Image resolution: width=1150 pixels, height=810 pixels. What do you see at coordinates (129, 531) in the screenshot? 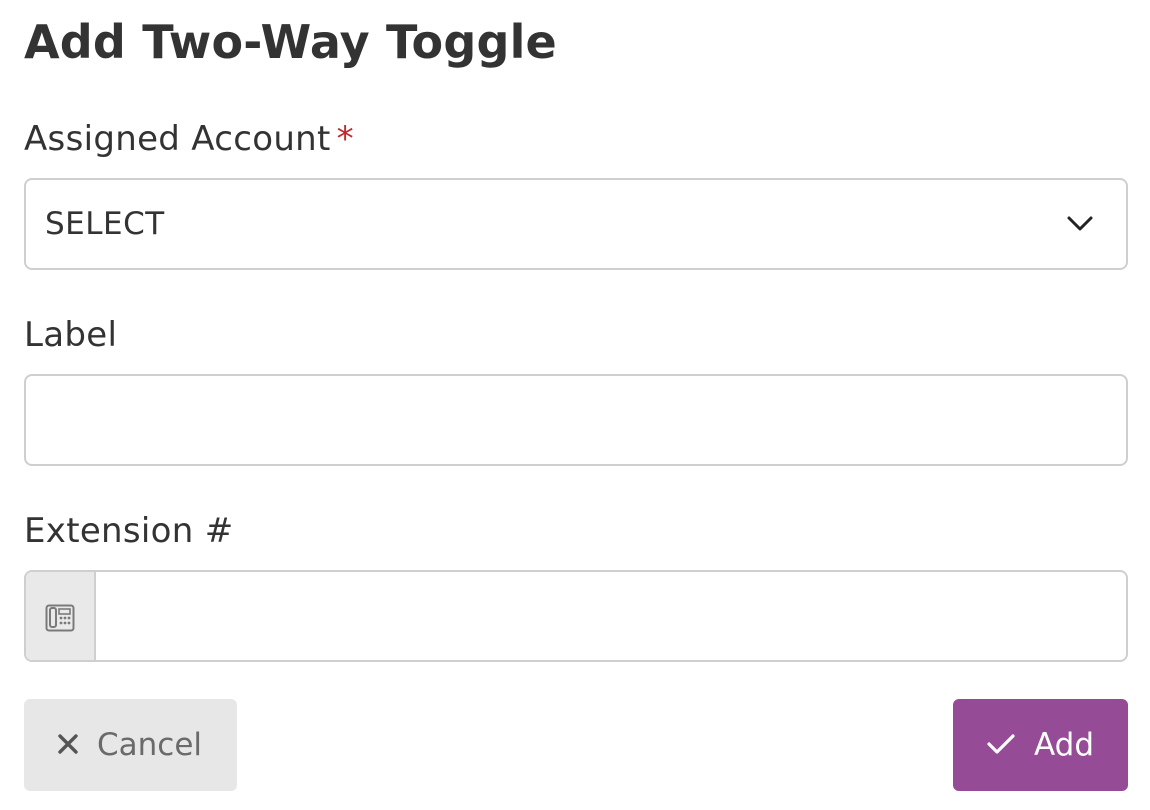
I see `extension-field-label: Extension #` at bounding box center [129, 531].